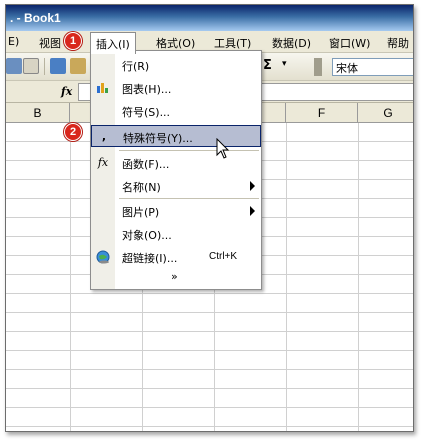 This screenshot has width=423, height=441. I want to click on autosum-dropdown-icon: ▾, so click(284, 64).